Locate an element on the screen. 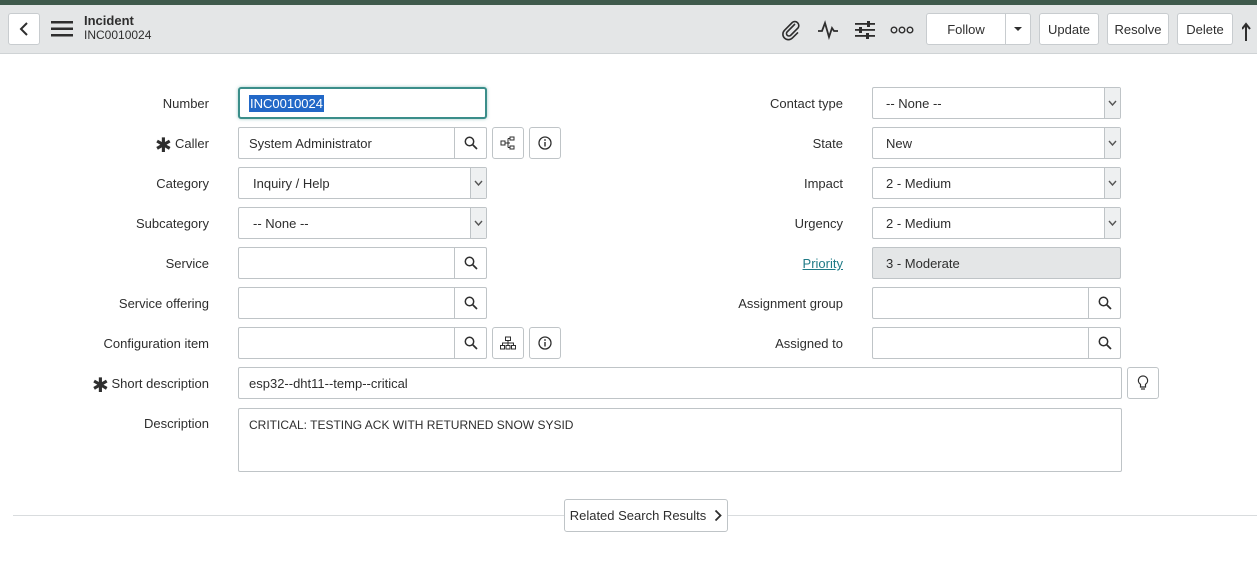 This screenshot has height=568, width=1257. hierarchy-icon is located at coordinates (508, 343).